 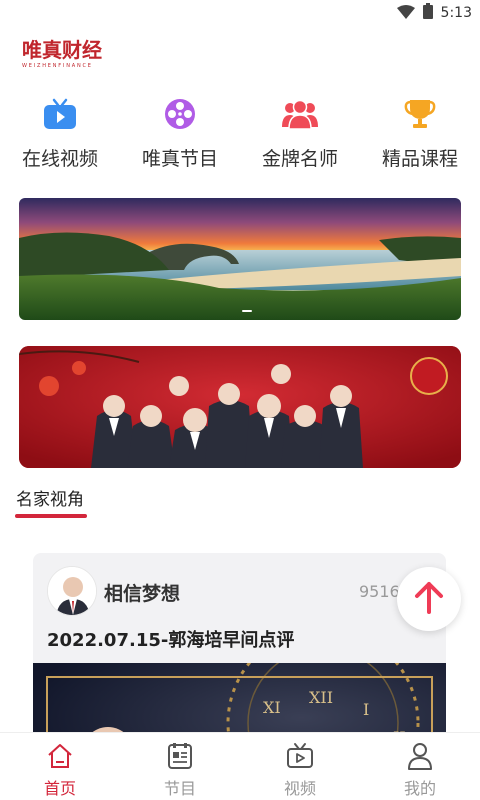 What do you see at coordinates (179, 788) in the screenshot?
I see `tab-label: 节目` at bounding box center [179, 788].